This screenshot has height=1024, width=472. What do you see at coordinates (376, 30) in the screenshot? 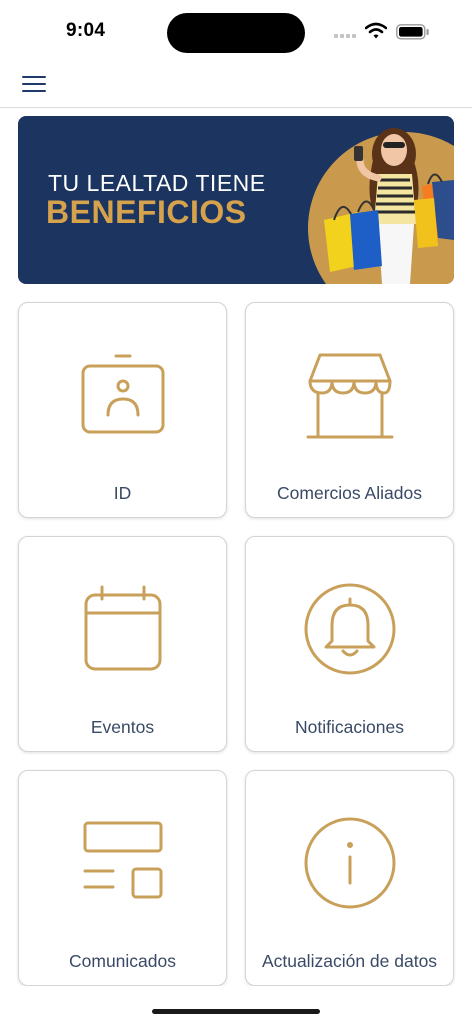
I see `wifi-icon` at bounding box center [376, 30].